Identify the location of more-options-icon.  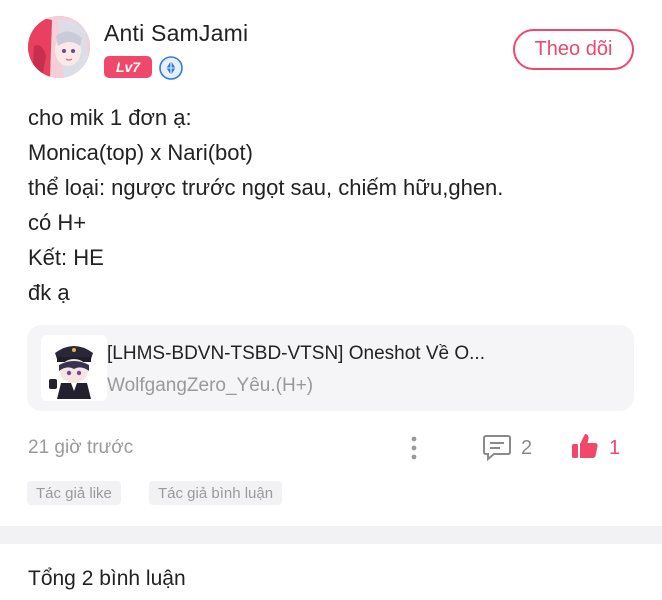
(414, 448).